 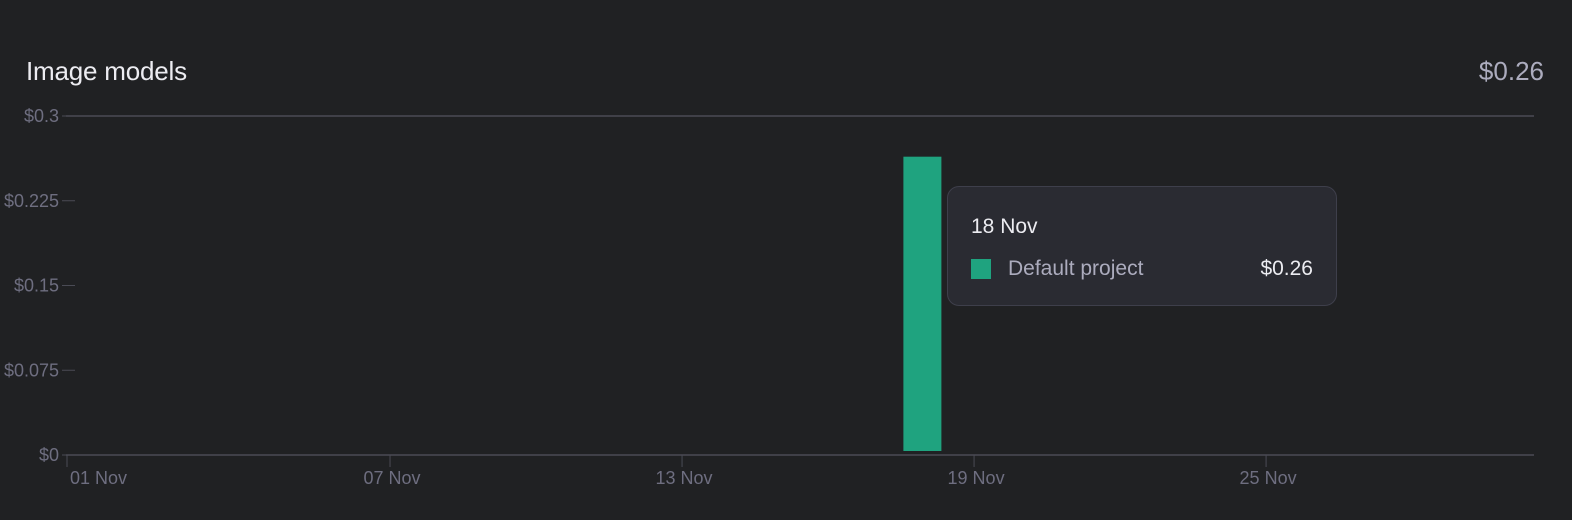 I want to click on y-tick-label: $0.3, so click(x=41, y=116).